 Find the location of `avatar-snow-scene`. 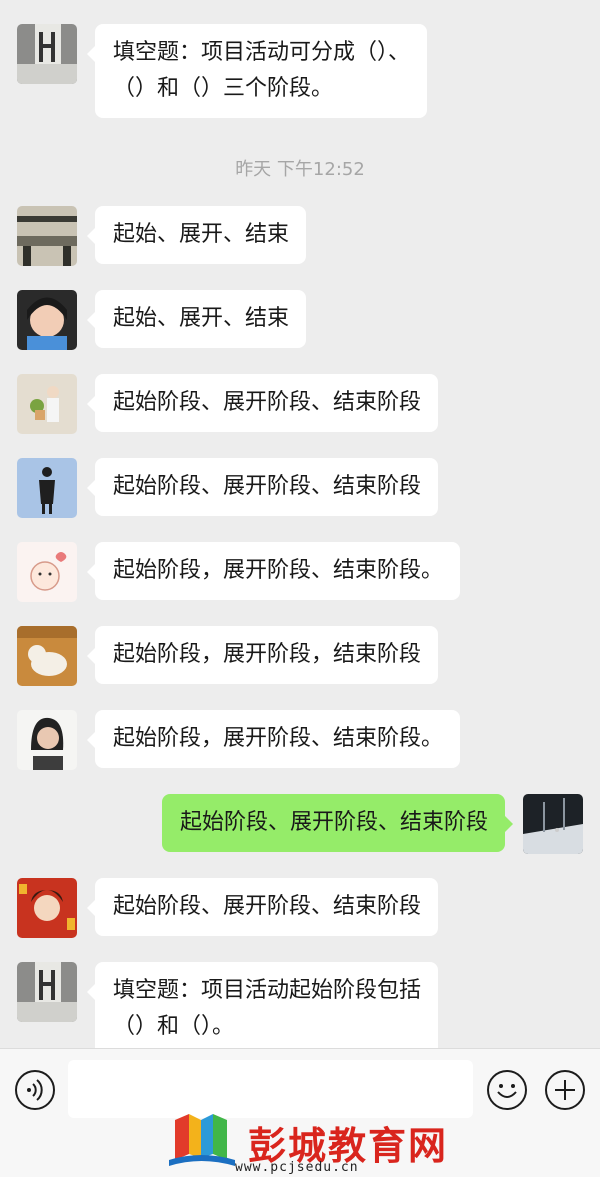

avatar-snow-scene is located at coordinates (553, 824).